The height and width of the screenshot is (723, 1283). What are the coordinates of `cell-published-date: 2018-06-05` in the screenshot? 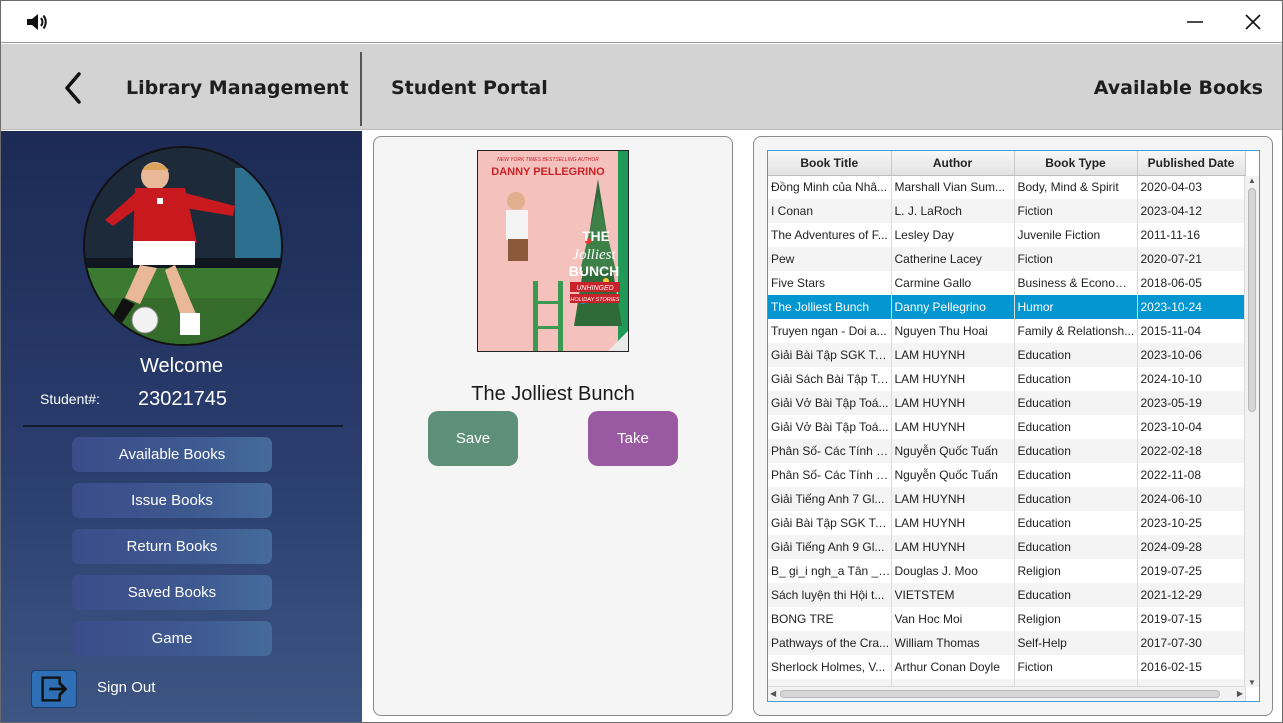 It's located at (1191, 283).